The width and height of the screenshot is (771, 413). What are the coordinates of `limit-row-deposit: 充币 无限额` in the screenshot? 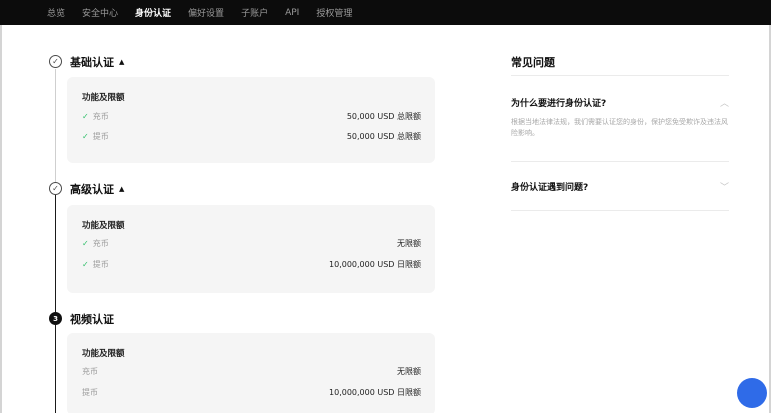 It's located at (251, 371).